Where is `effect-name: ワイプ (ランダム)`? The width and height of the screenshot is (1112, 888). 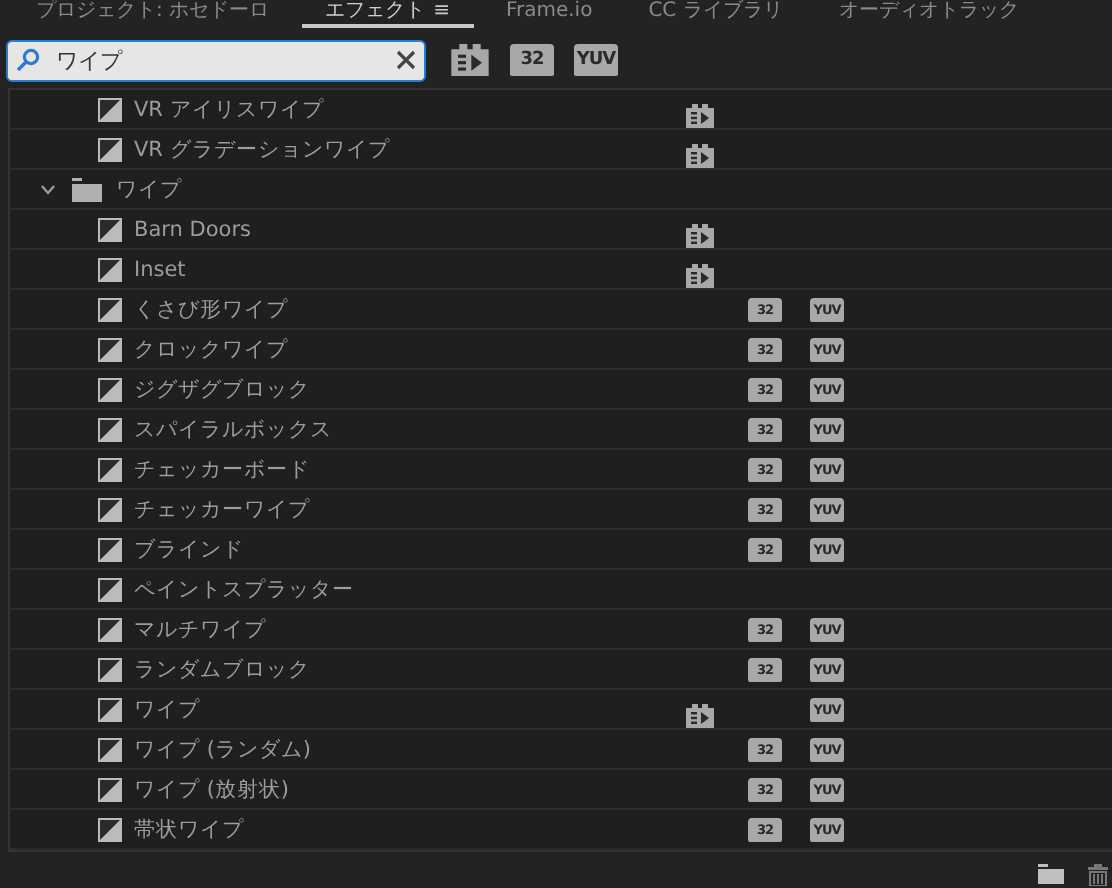 effect-name: ワイプ (ランダム) is located at coordinates (223, 749).